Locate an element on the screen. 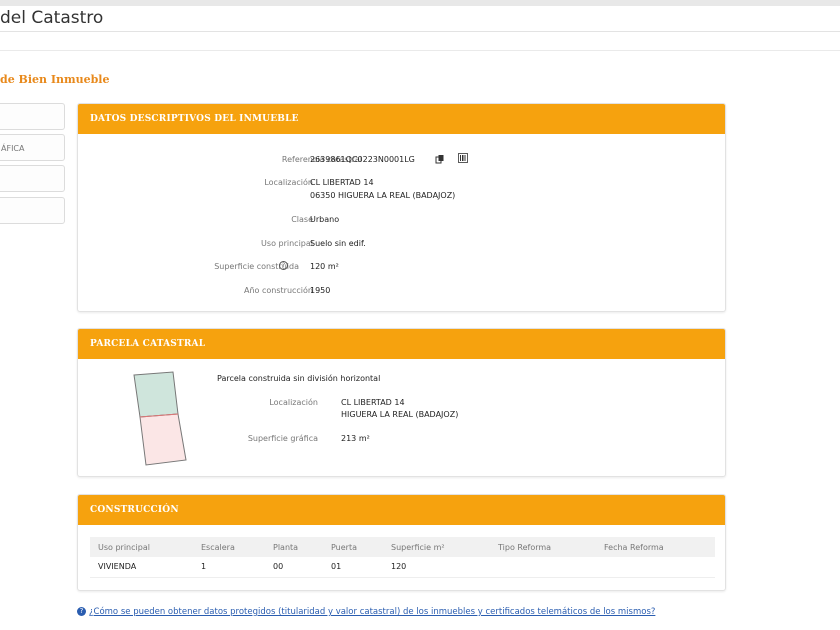  table-cell: 120 is located at coordinates (436, 567).